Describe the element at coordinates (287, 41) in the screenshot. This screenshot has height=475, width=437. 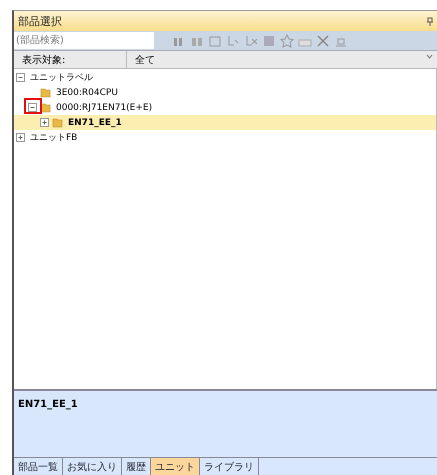
I see `star-icon` at that location.